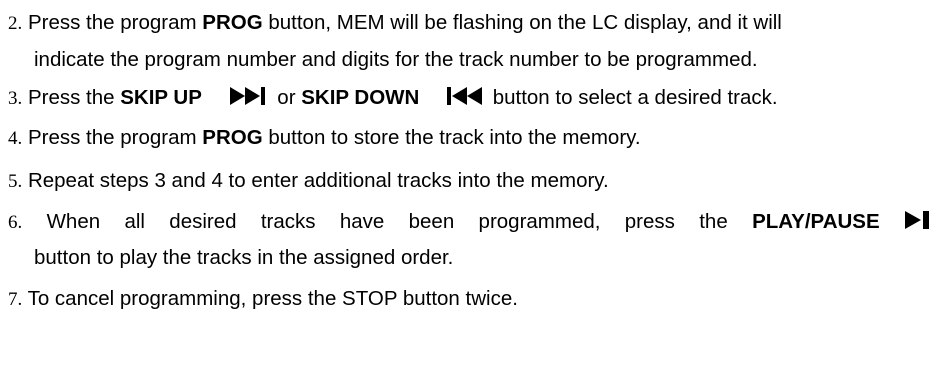  Describe the element at coordinates (161, 97) in the screenshot. I see `skip-up-label: SKIP UP` at that location.